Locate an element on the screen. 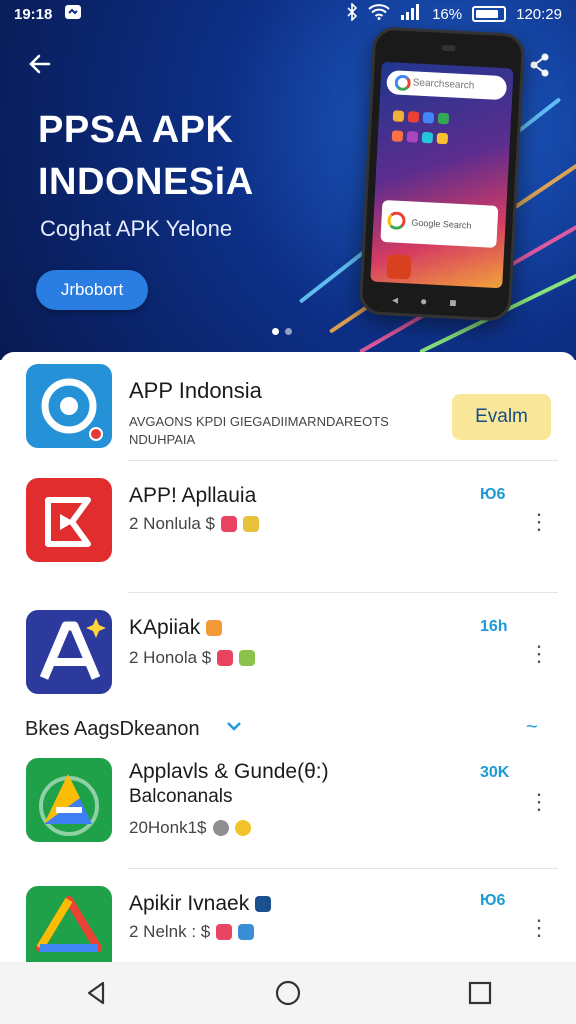 This screenshot has height=1024, width=576. status-bar: 19:18 16% 120:29 is located at coordinates (288, 14).